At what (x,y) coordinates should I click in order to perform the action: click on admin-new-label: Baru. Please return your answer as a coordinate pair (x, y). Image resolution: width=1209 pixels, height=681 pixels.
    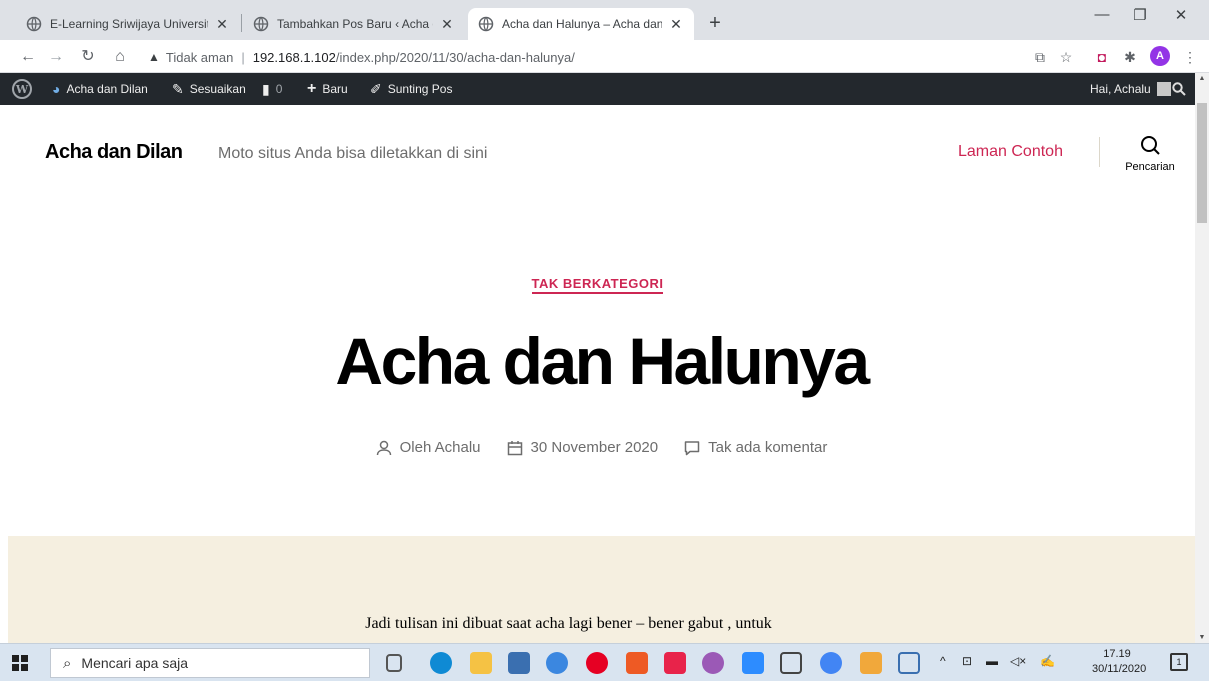
    Looking at the image, I should click on (335, 89).